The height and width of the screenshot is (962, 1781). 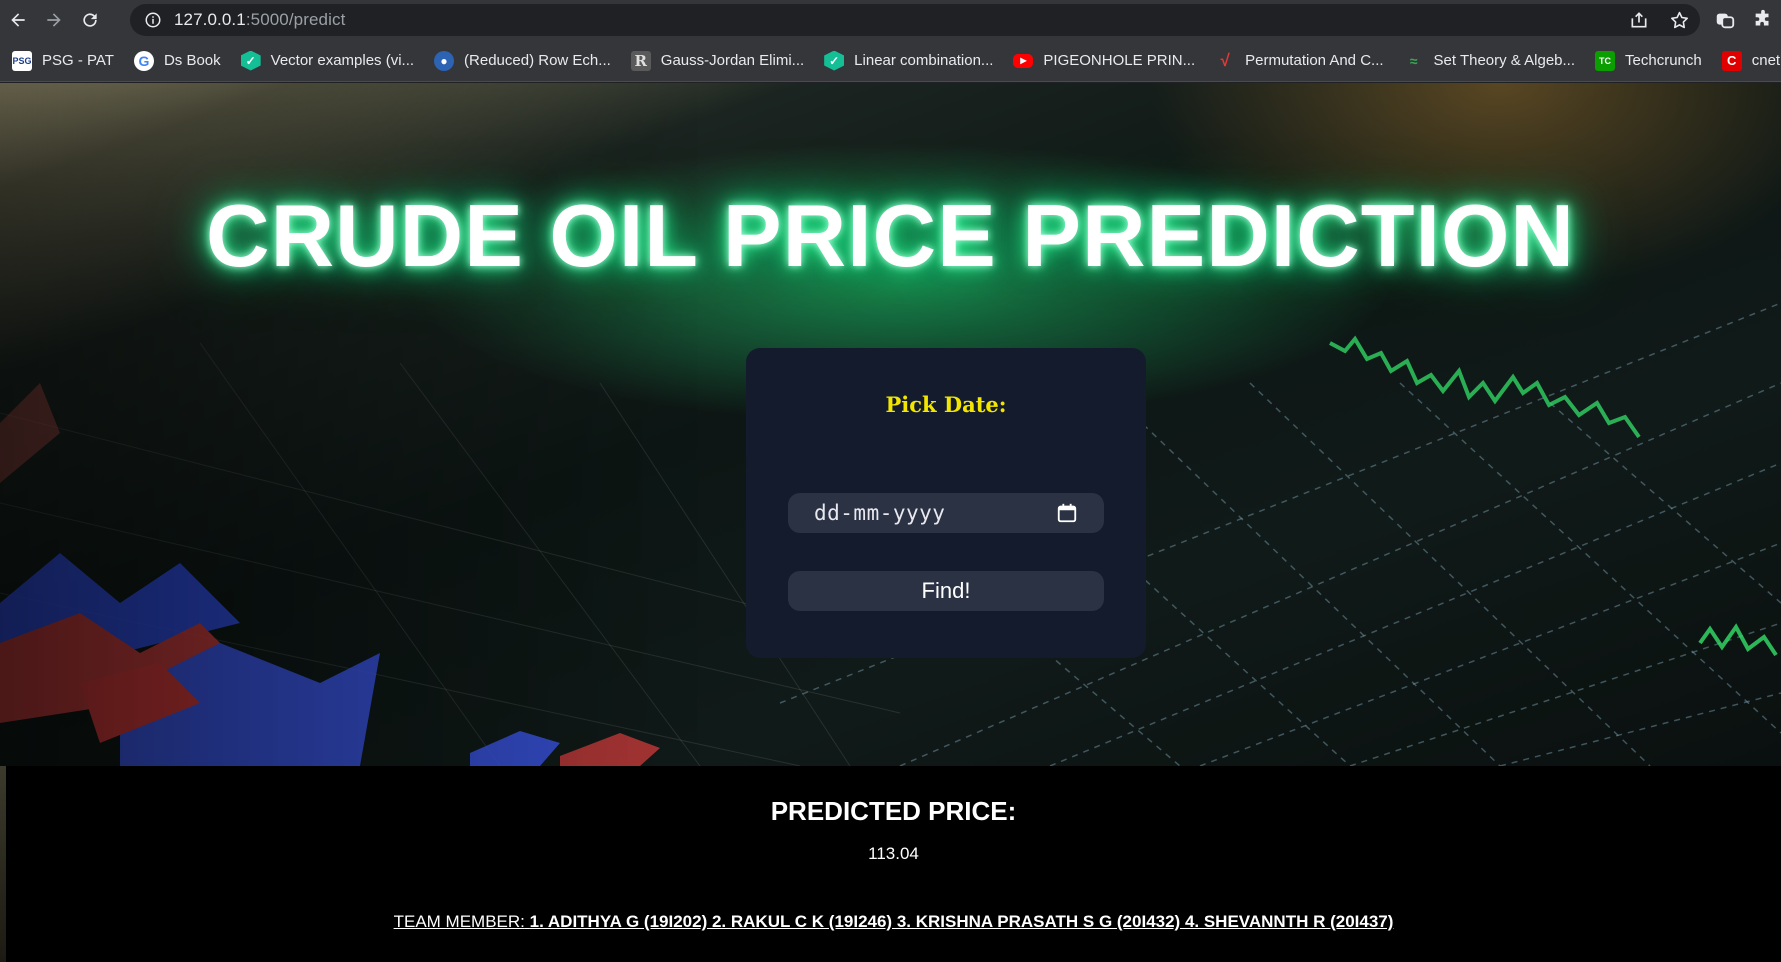 What do you see at coordinates (295, 19) in the screenshot?
I see `url-path: :5000/predict` at bounding box center [295, 19].